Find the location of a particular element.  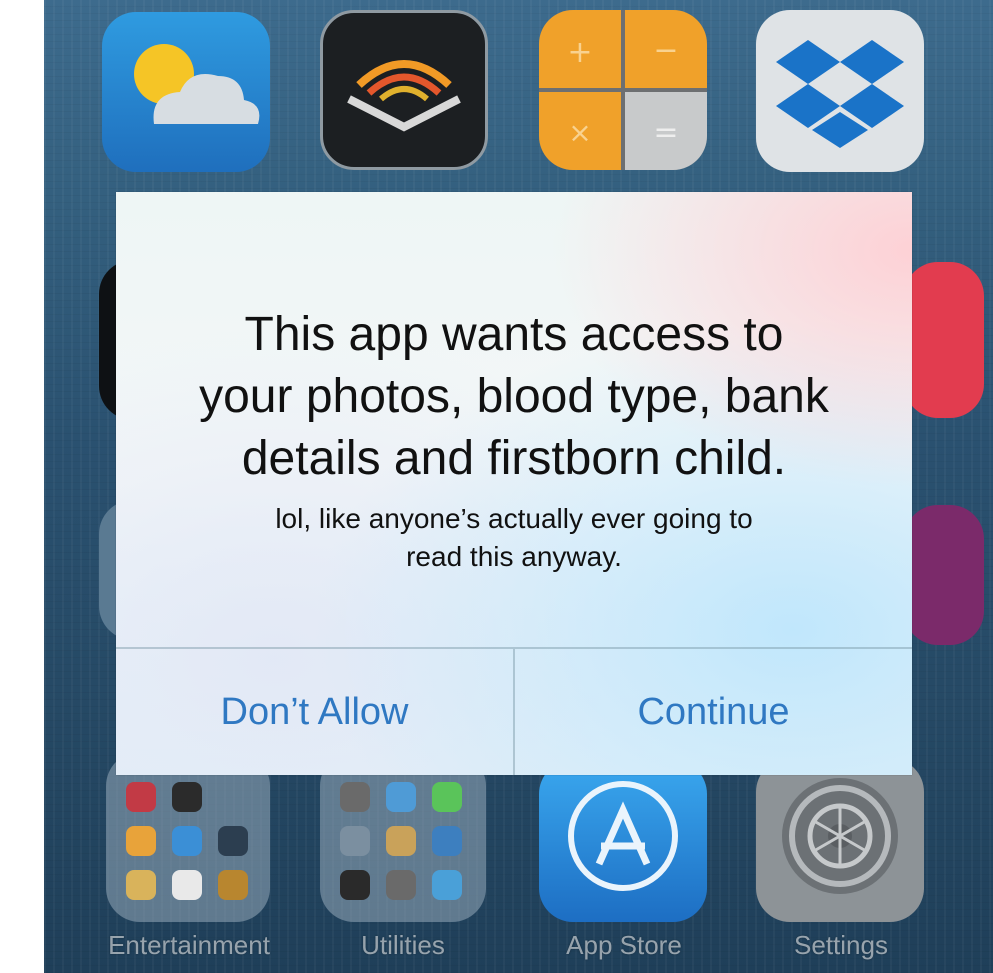

dont-allow-button: Don’t Allow is located at coordinates (314, 712).